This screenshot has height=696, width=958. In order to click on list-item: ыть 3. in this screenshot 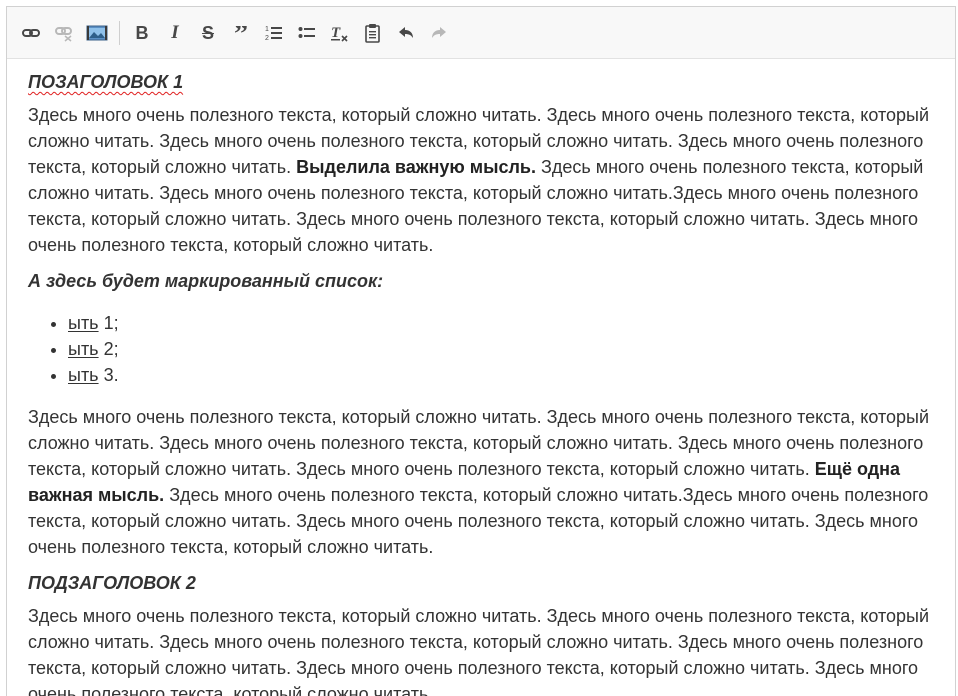, I will do `click(500, 375)`.